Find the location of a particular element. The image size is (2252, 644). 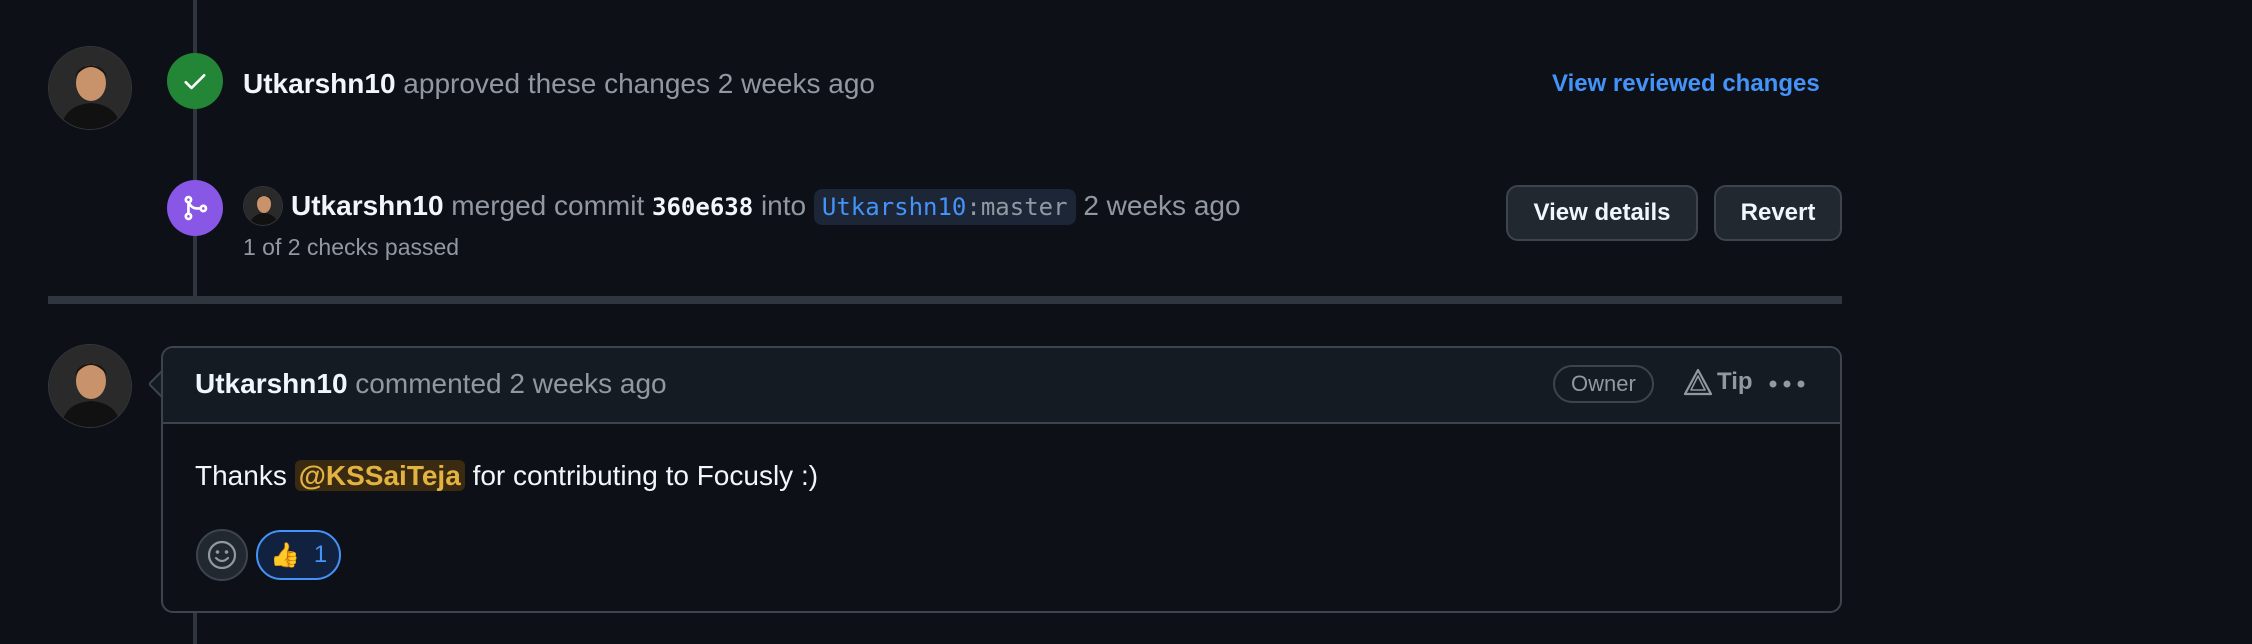

user-mention-link: @KSSaiTeja is located at coordinates (379, 475).